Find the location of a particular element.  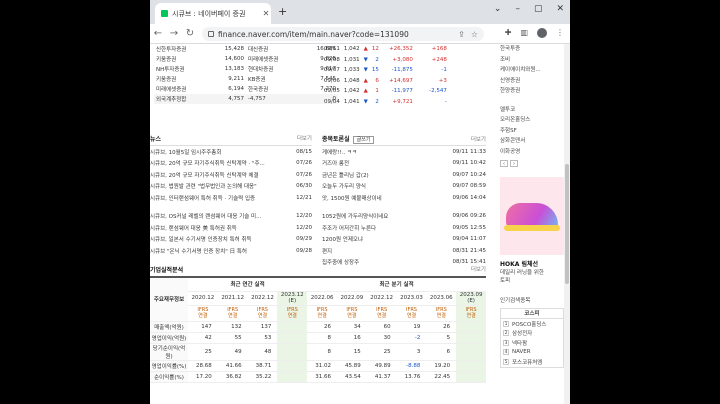

financial-value: 8 is located at coordinates (322, 338).